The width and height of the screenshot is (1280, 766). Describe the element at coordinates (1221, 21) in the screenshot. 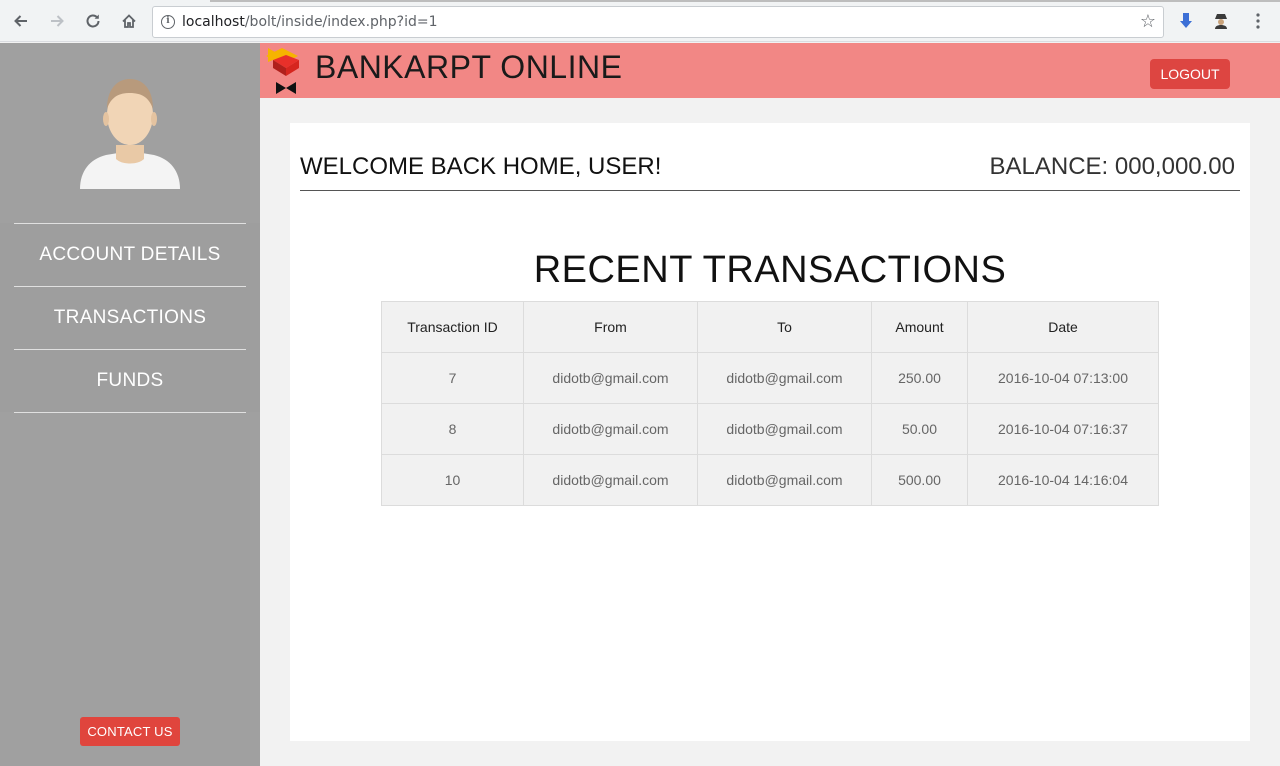

I see `extension-incognito-icon` at that location.